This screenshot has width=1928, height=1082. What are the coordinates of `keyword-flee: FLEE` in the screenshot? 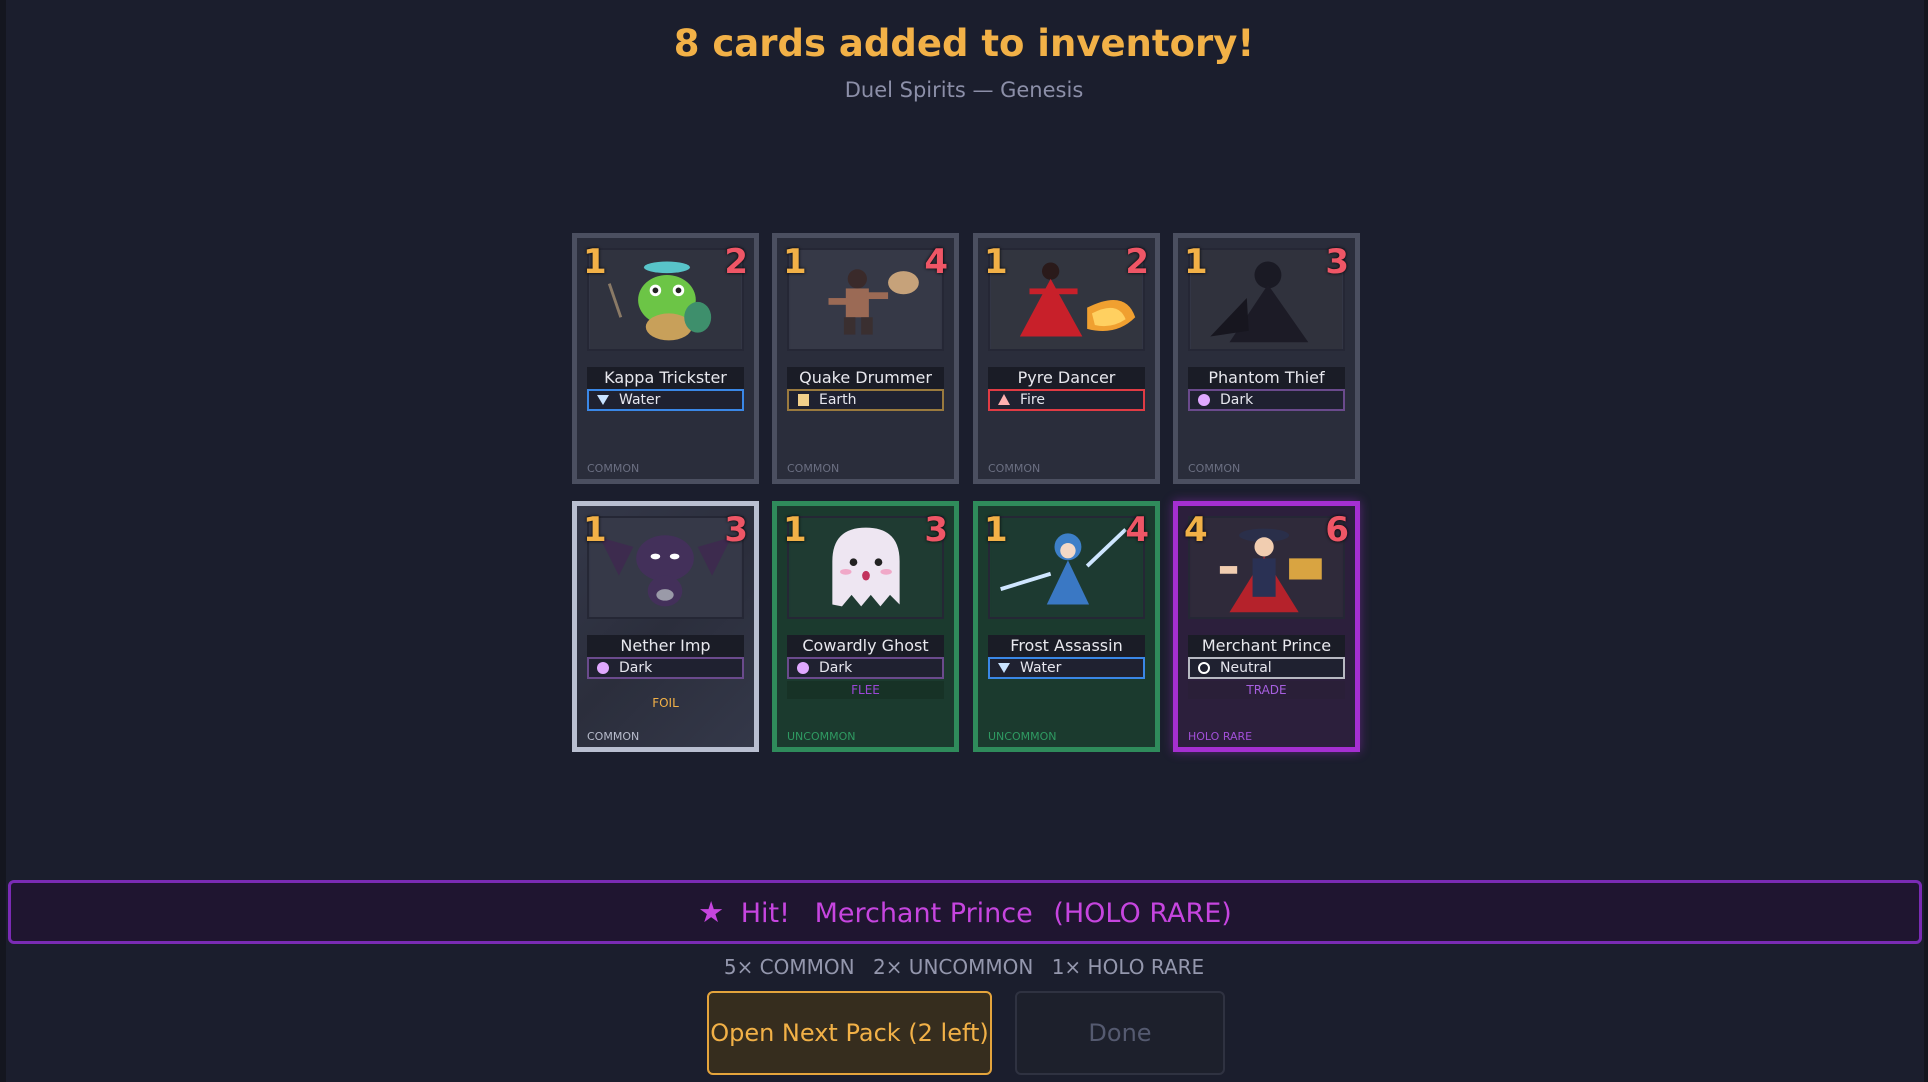 It's located at (865, 690).